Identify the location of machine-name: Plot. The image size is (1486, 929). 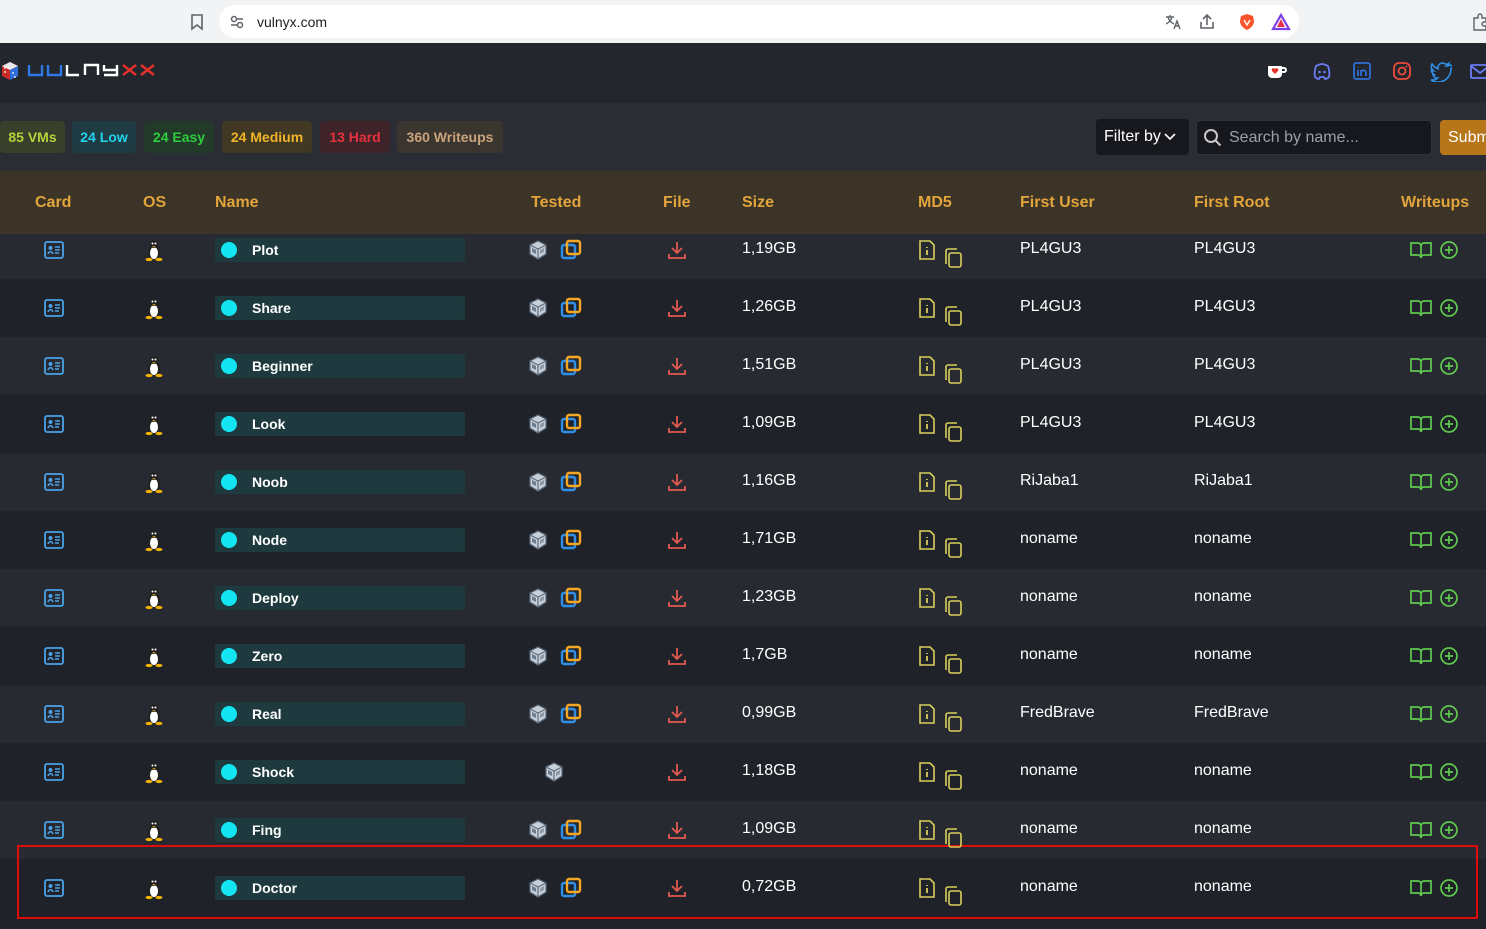
(340, 250).